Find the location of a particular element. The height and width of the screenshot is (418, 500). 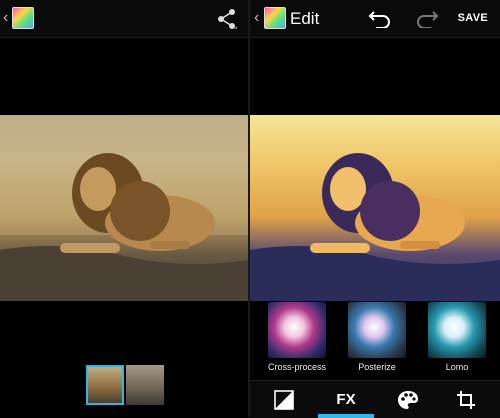

brightness-icon is located at coordinates (284, 399).